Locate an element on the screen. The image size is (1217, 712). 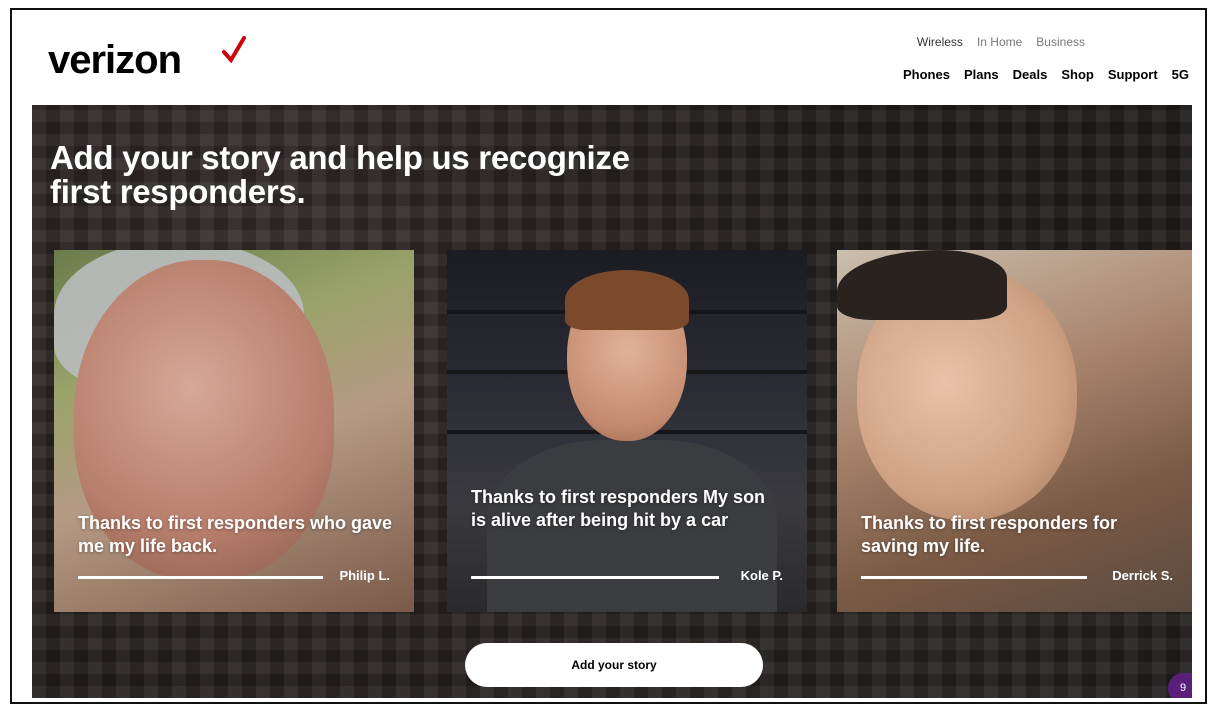
main-nav: Phones Plans Deals Shop Support 5G is located at coordinates (1046, 74).